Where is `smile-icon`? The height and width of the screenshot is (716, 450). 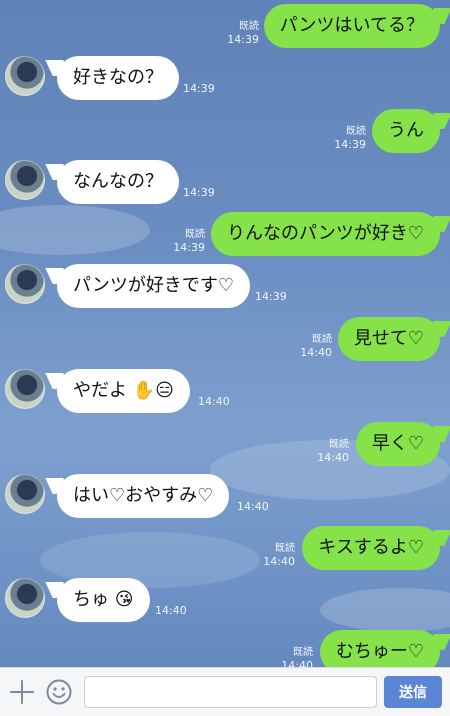
smile-icon is located at coordinates (59, 692).